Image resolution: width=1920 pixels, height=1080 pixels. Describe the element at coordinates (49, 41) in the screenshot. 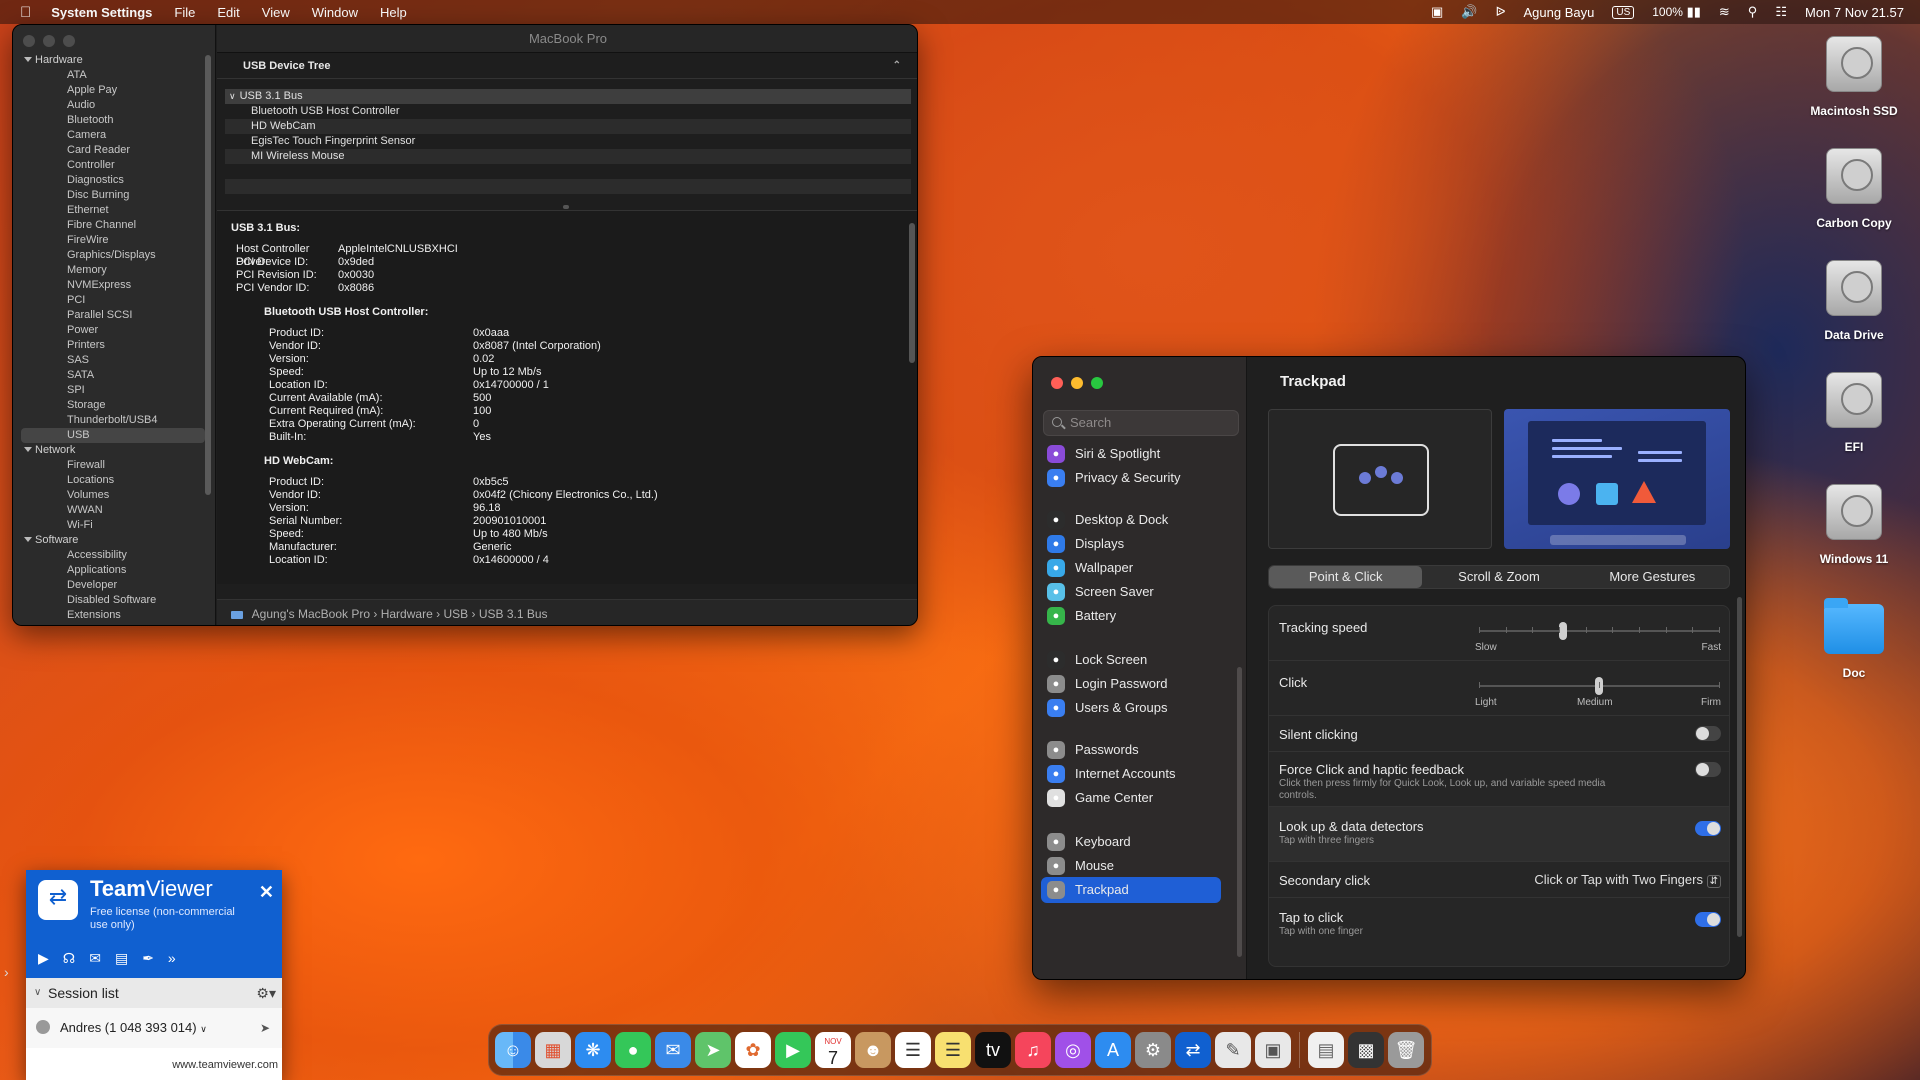

I see `minimize-button` at that location.